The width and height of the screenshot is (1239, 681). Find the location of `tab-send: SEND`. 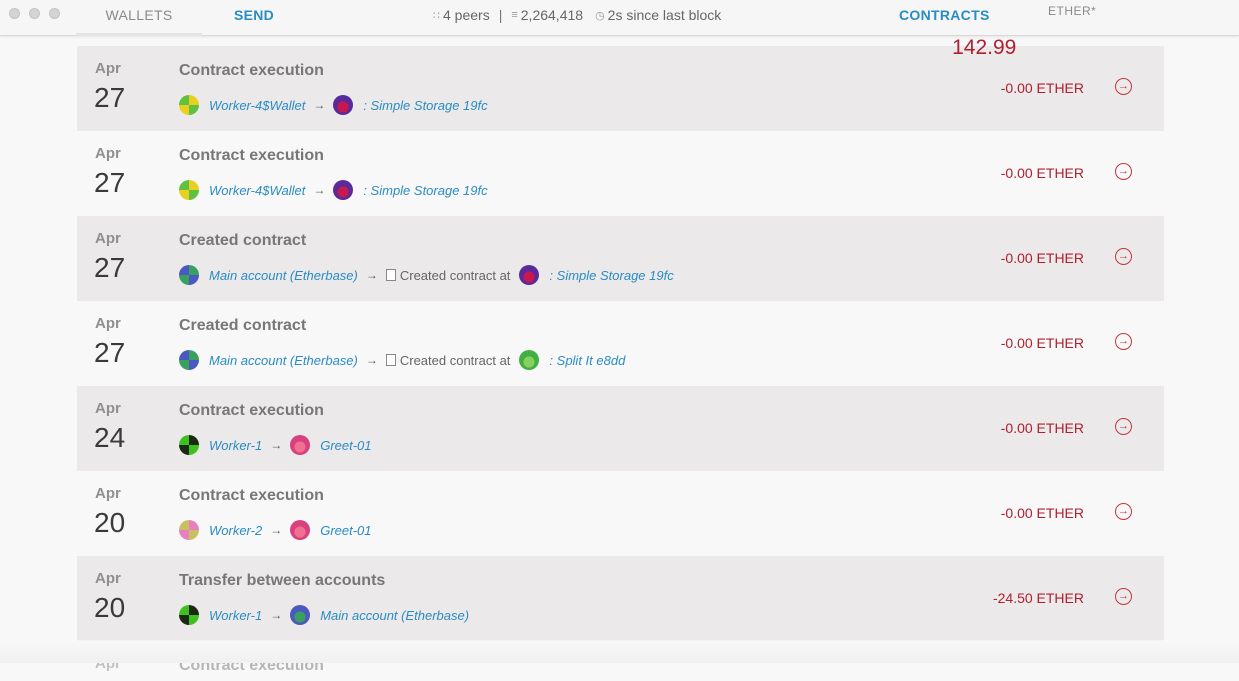

tab-send: SEND is located at coordinates (254, 15).